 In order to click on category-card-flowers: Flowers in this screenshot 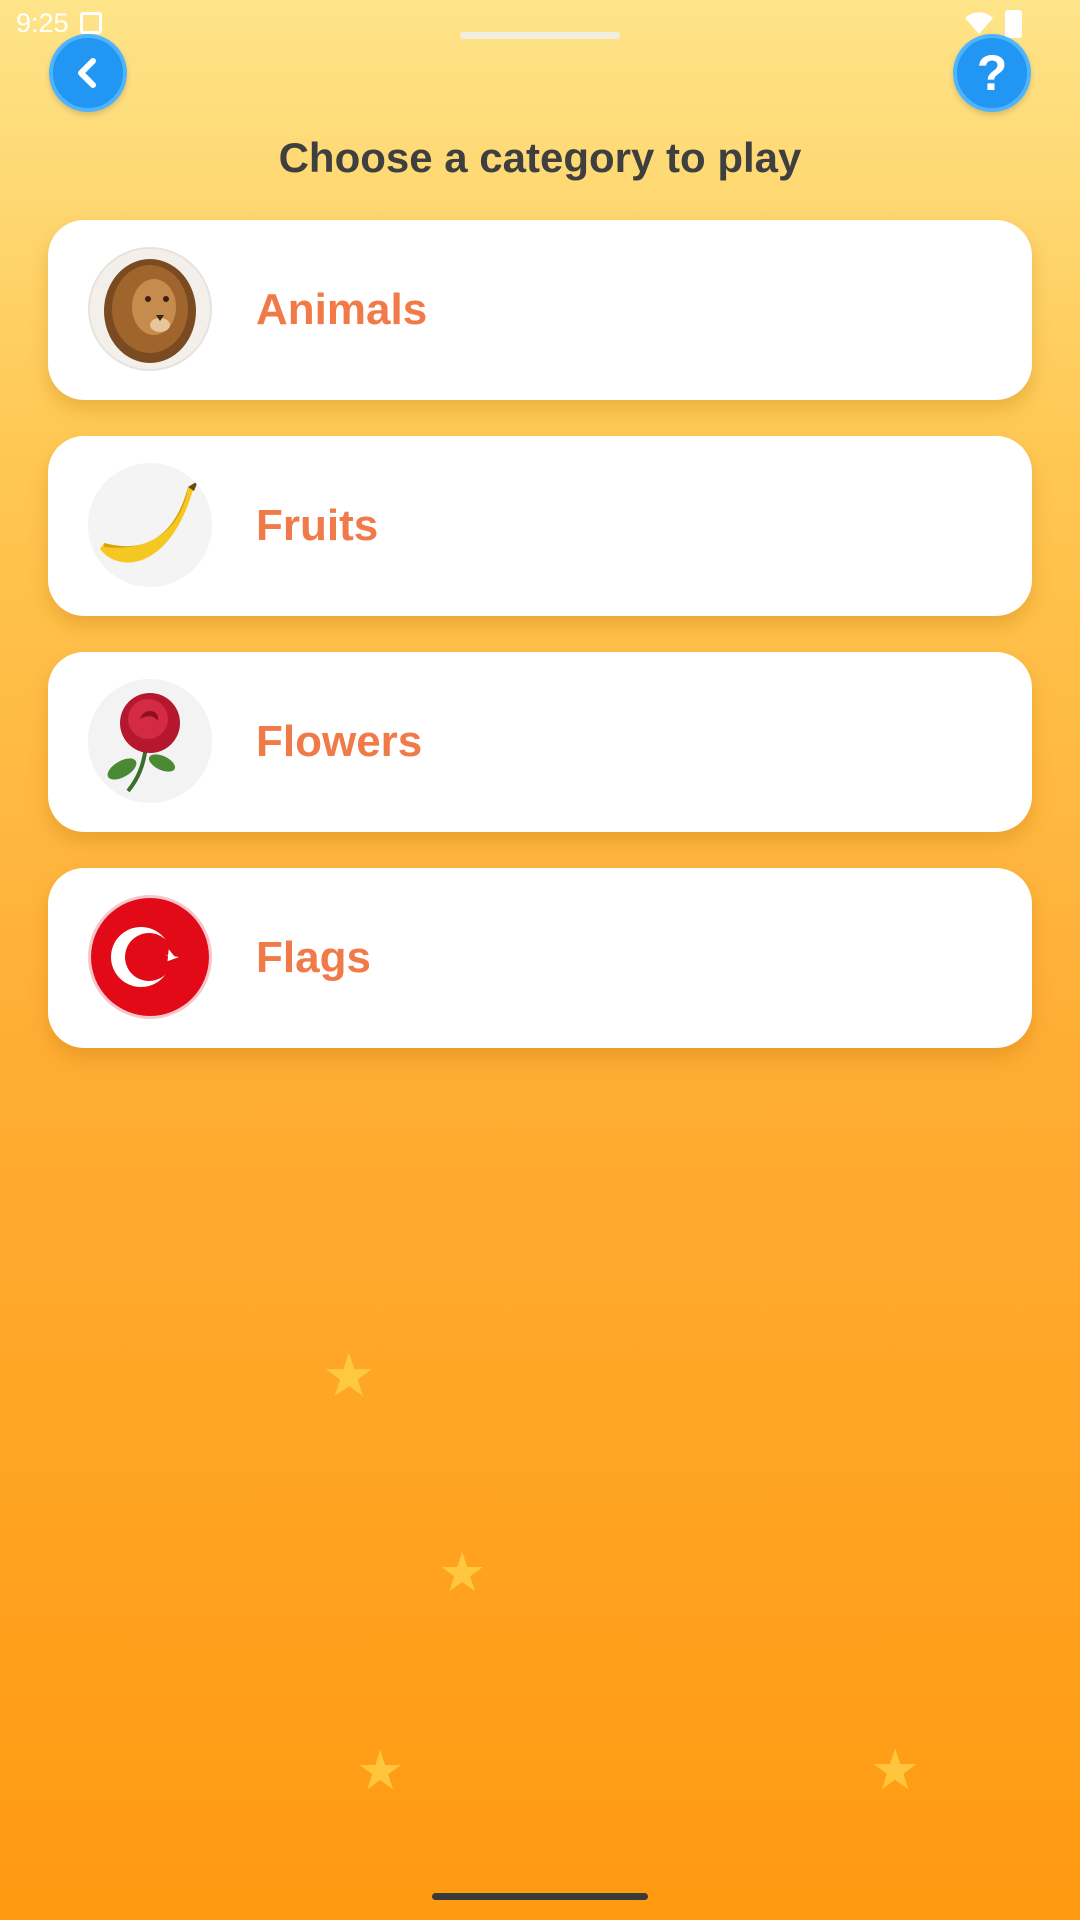, I will do `click(540, 742)`.